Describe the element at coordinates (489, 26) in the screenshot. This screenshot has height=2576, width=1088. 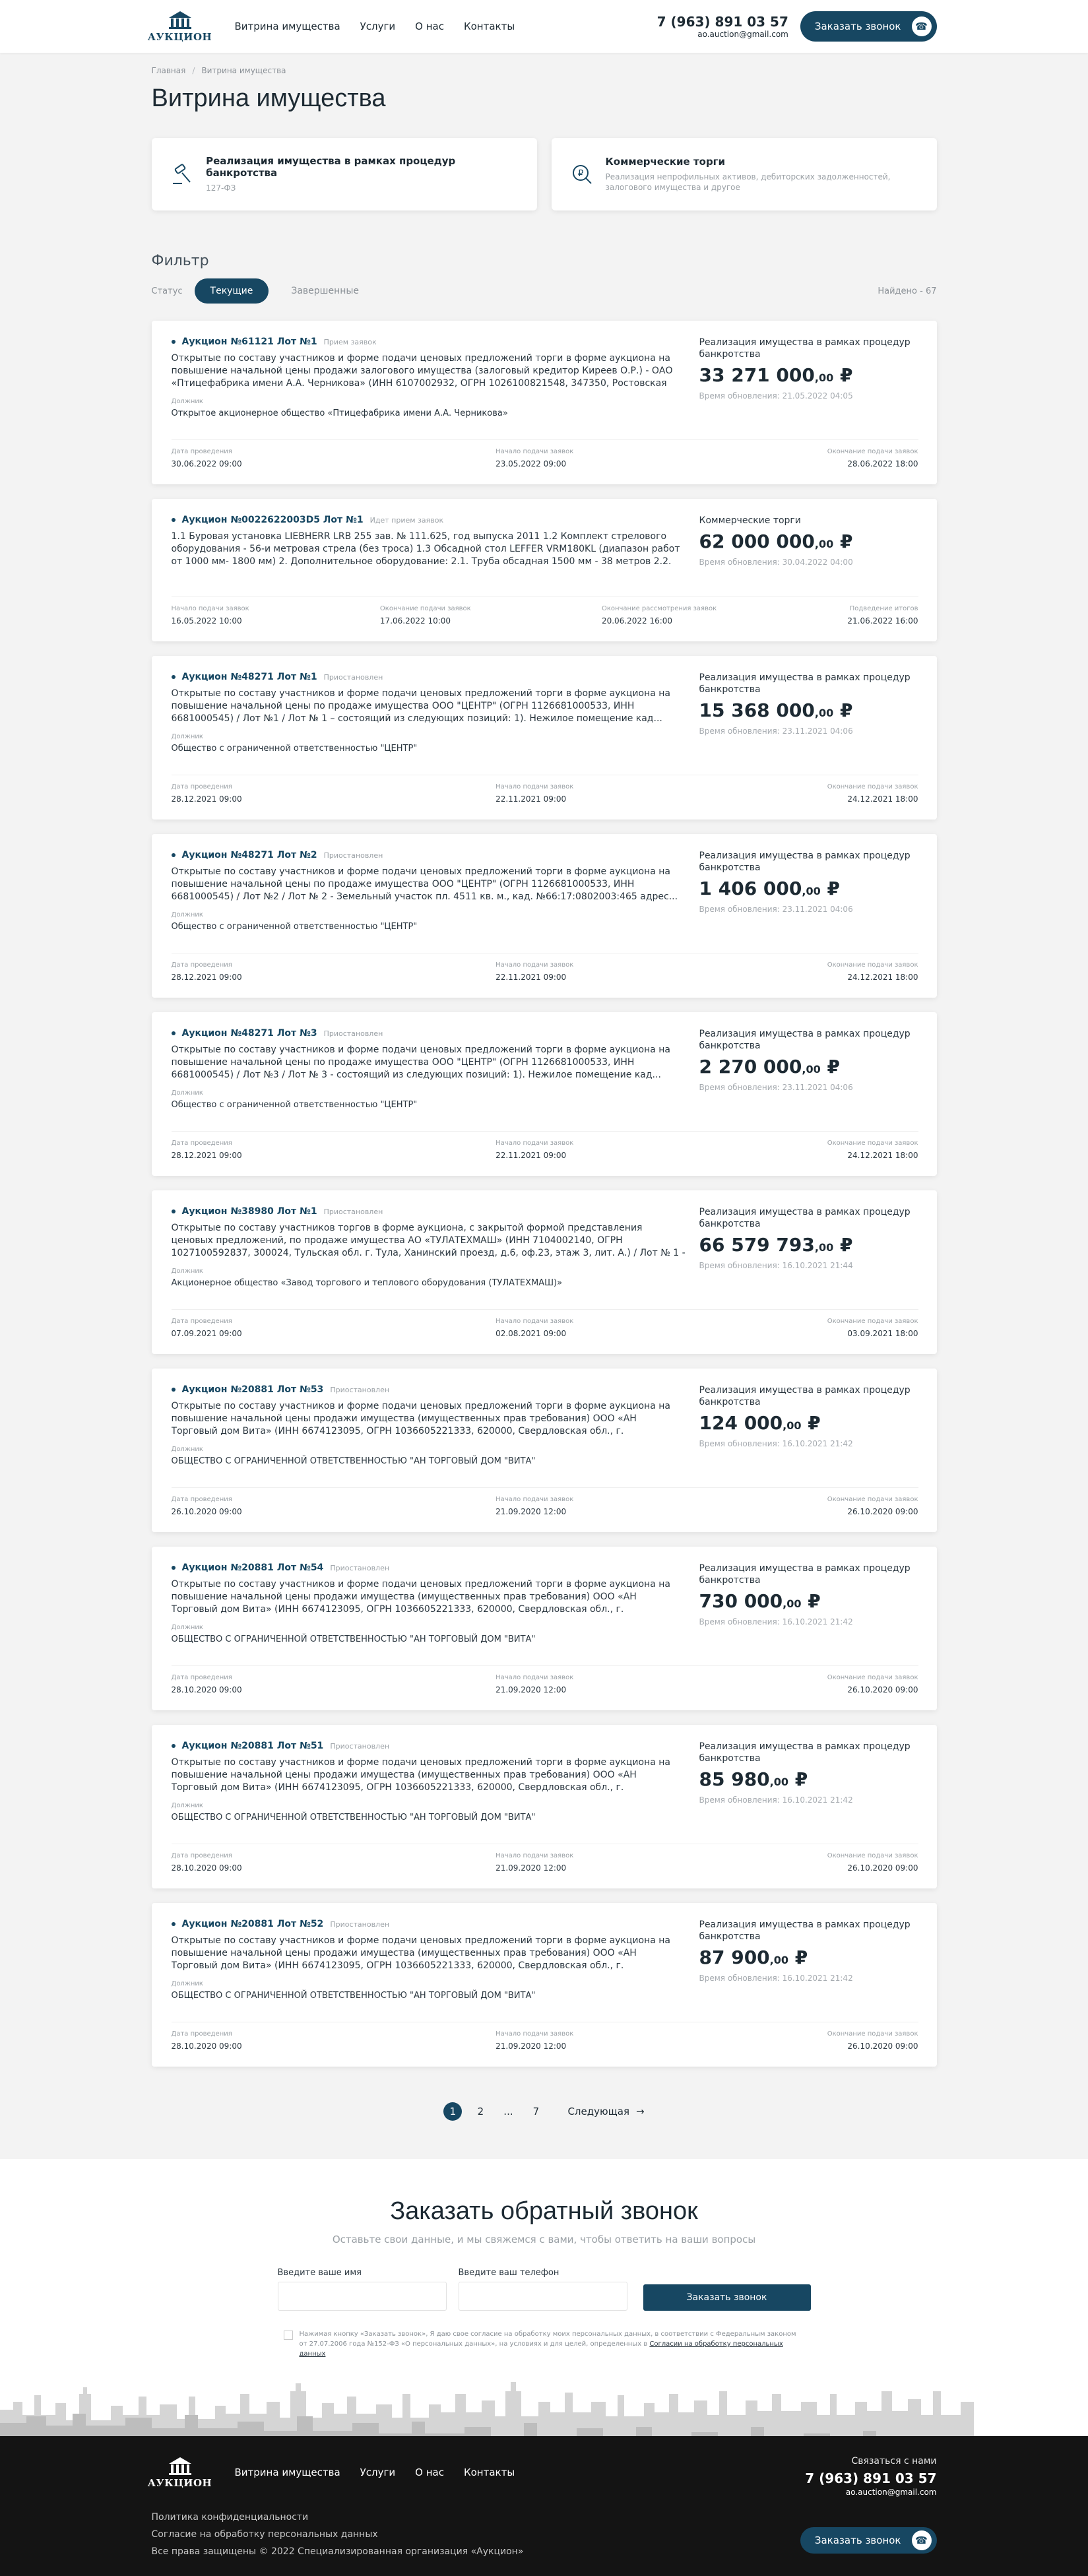
I see `nav-contacts: Контакты` at that location.